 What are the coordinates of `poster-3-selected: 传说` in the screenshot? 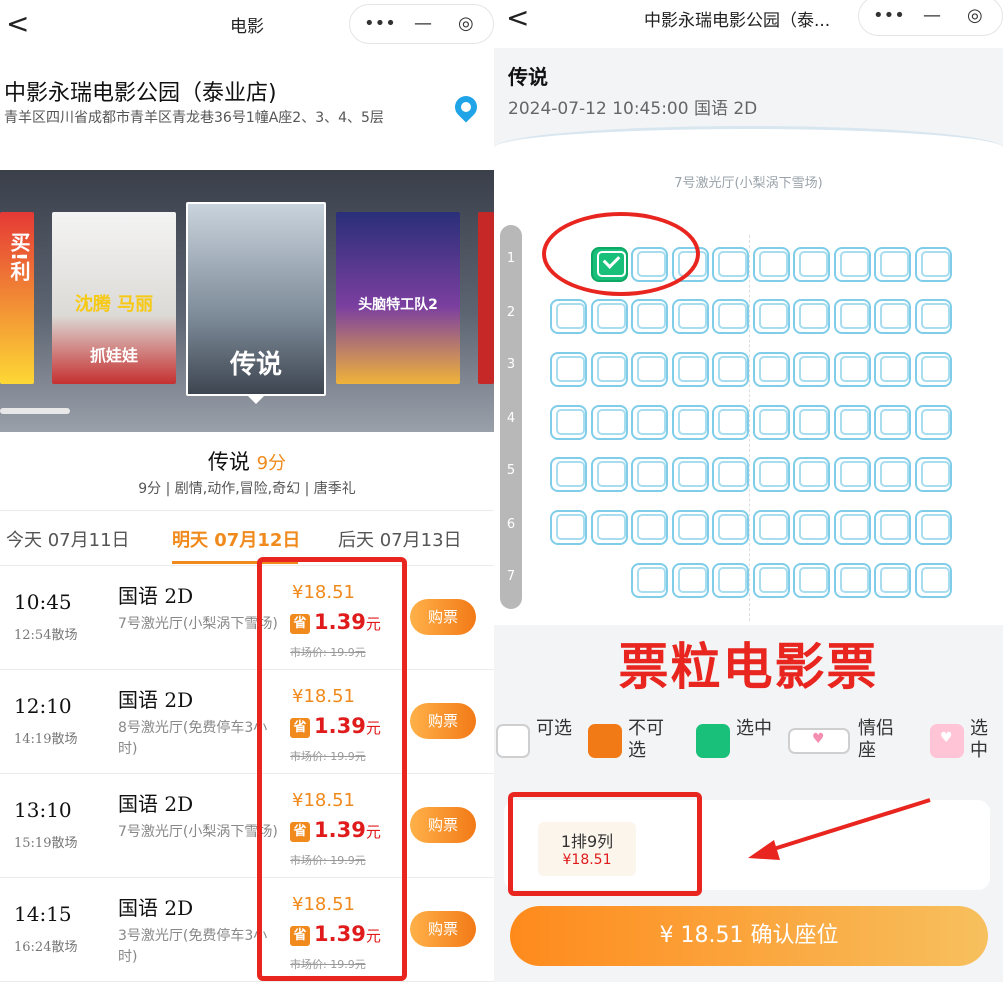 It's located at (256, 299).